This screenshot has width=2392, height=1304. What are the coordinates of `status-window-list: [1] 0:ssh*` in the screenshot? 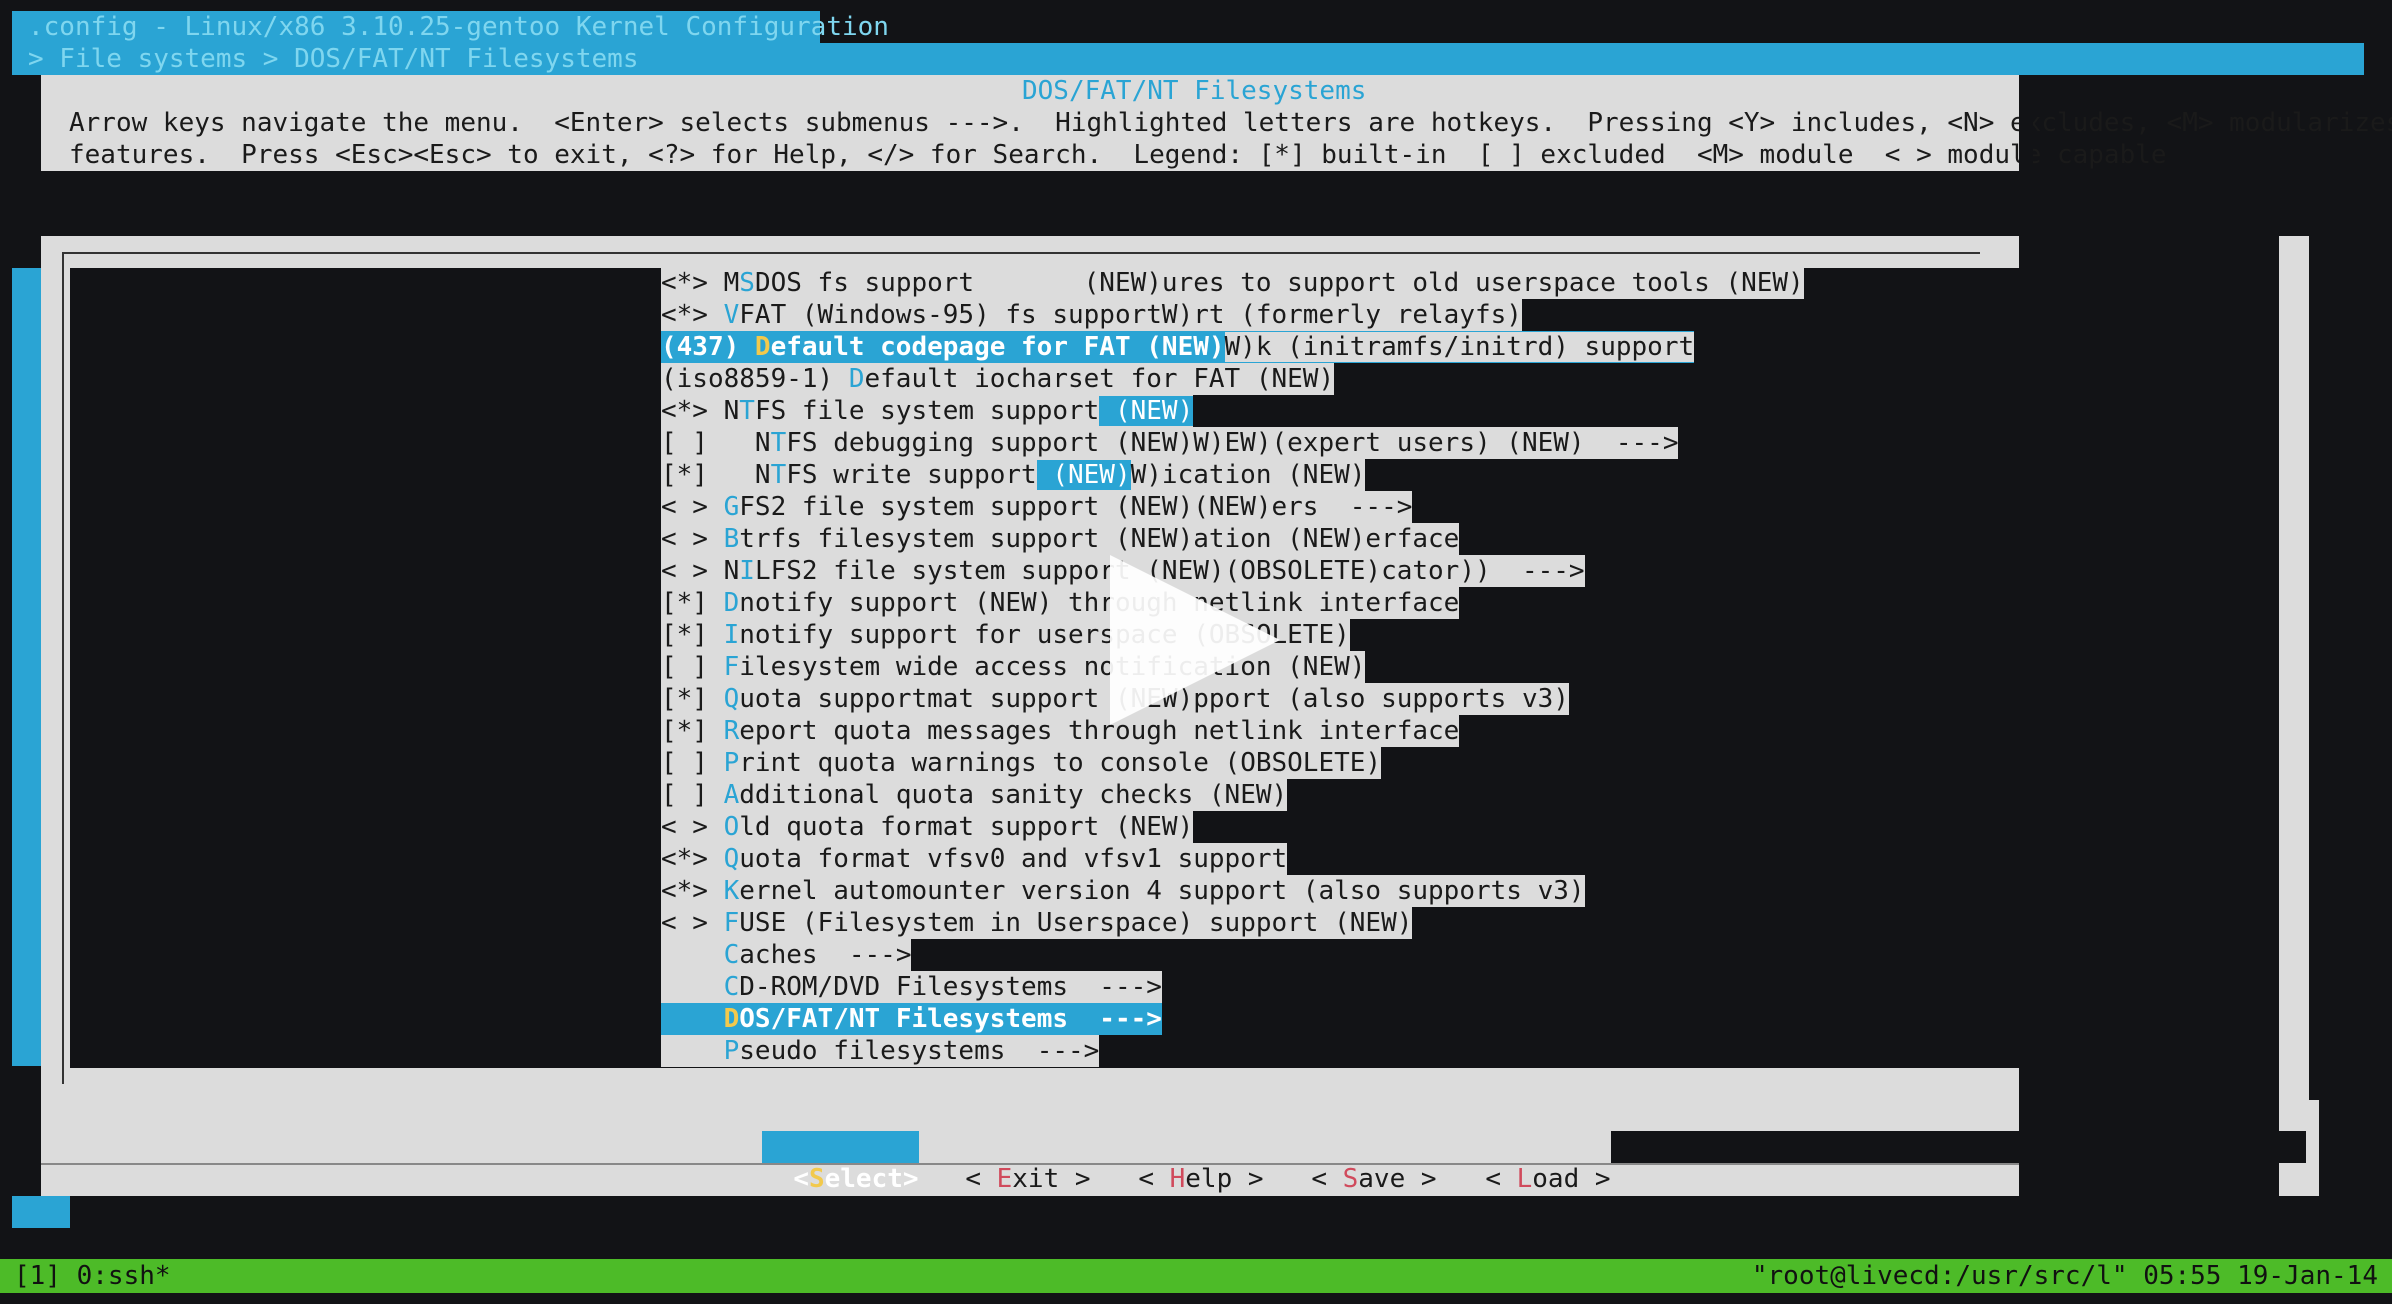 It's located at (92, 1276).